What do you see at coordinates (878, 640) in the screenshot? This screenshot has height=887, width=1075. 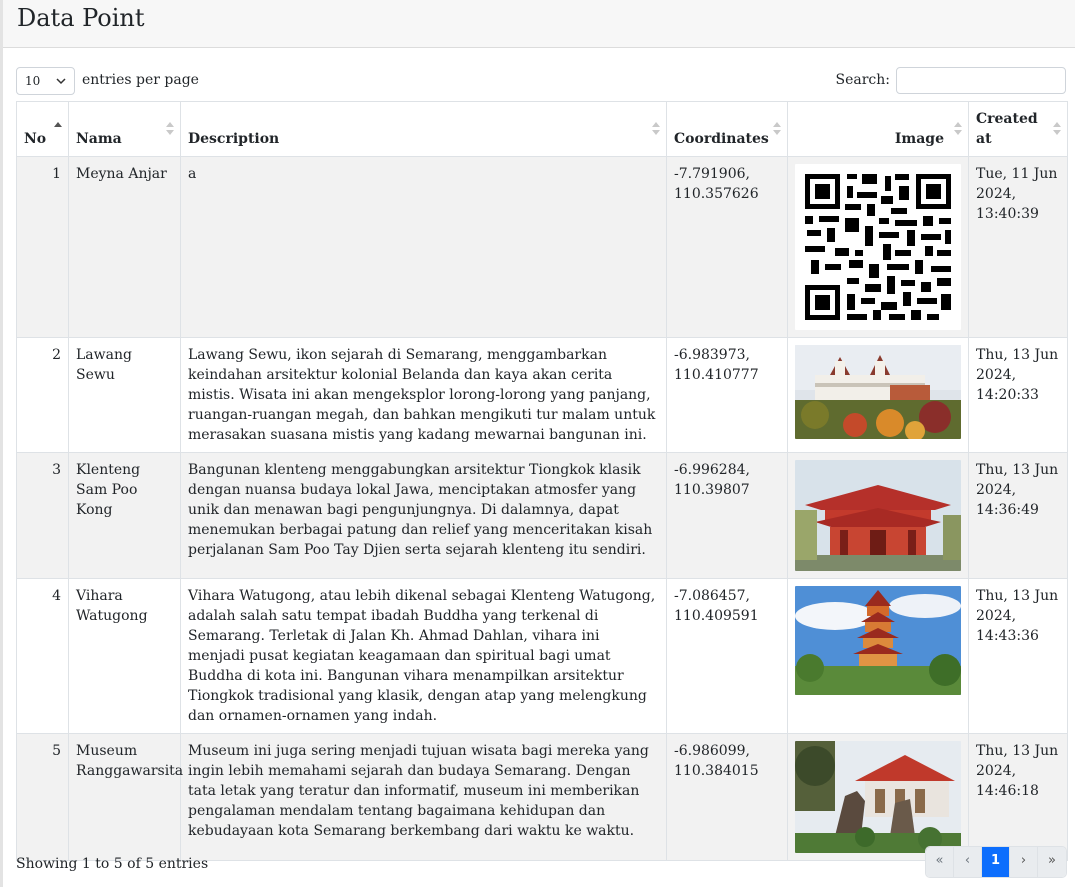 I see `vihara-watugong-photo` at bounding box center [878, 640].